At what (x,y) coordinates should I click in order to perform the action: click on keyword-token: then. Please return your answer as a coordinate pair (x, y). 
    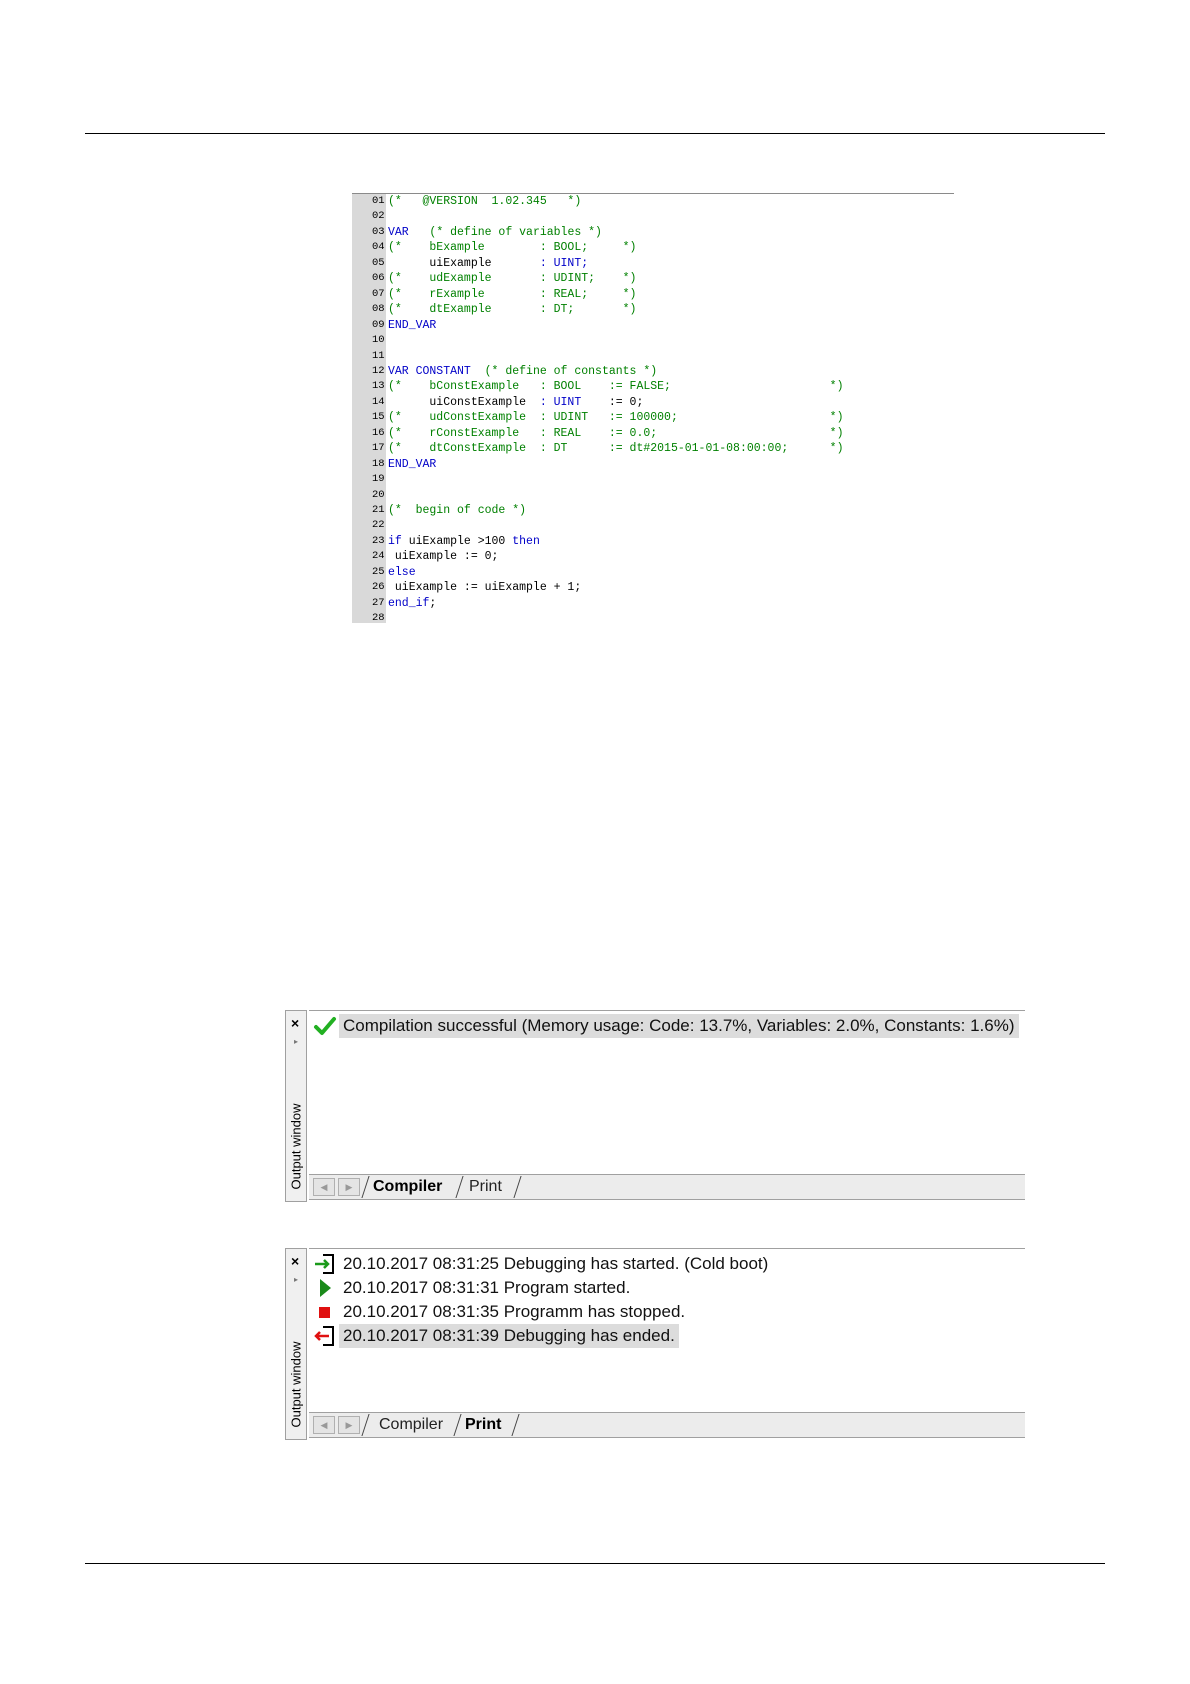
    Looking at the image, I should click on (526, 541).